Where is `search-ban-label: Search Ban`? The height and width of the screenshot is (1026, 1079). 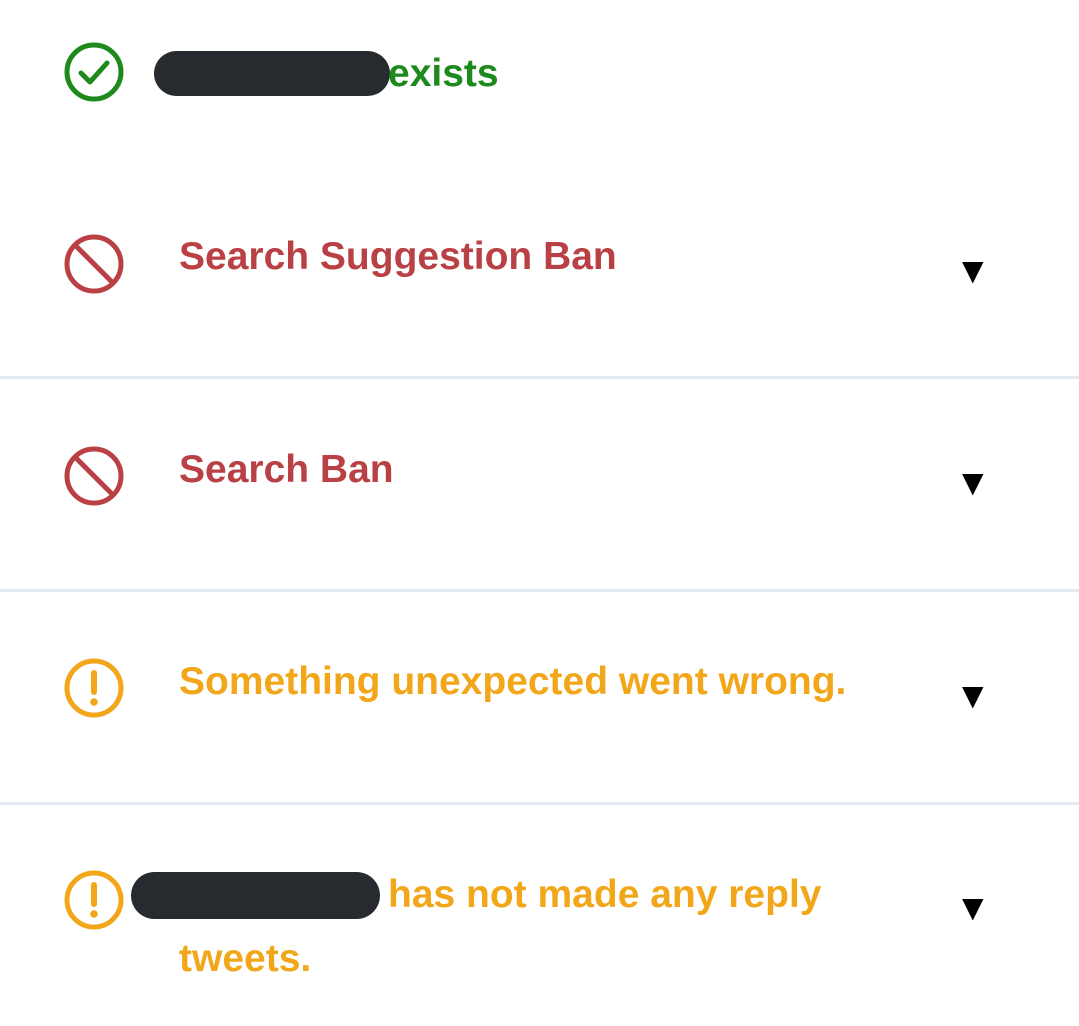
search-ban-label: Search Ban is located at coordinates (286, 469).